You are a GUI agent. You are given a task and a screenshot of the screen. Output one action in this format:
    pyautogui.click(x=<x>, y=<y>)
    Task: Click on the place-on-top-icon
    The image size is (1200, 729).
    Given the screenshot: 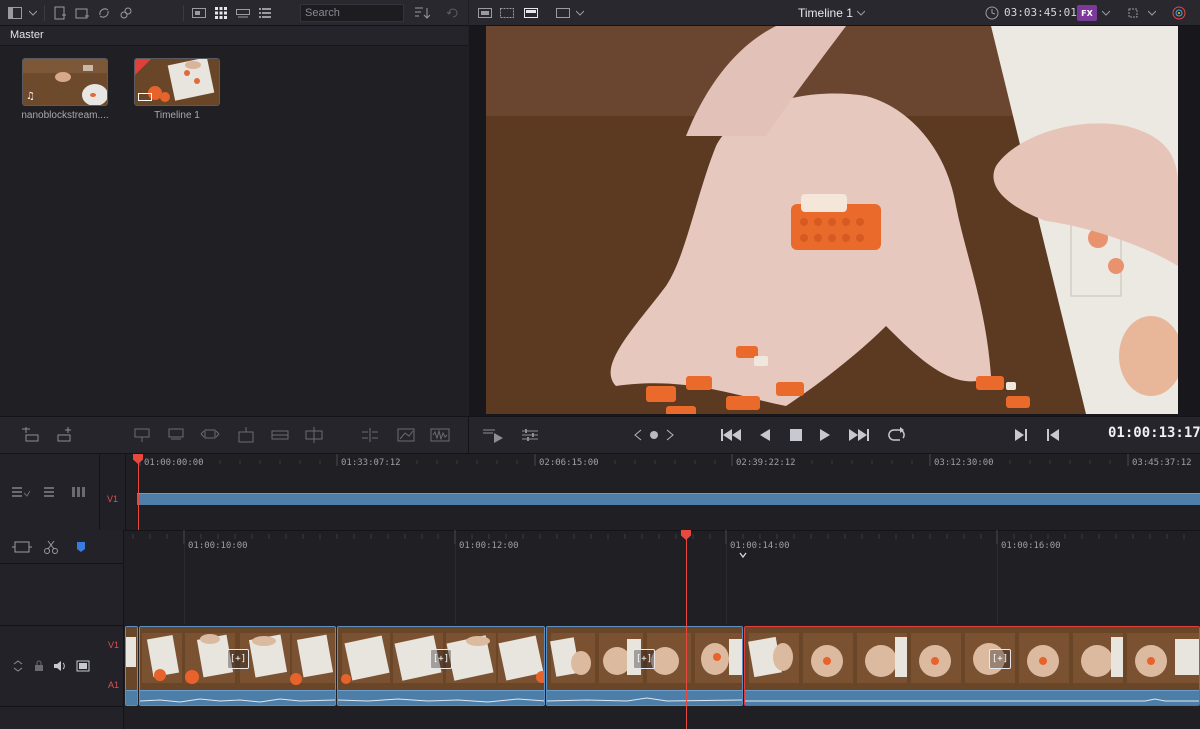 What is the action you would take?
    pyautogui.click(x=210, y=435)
    